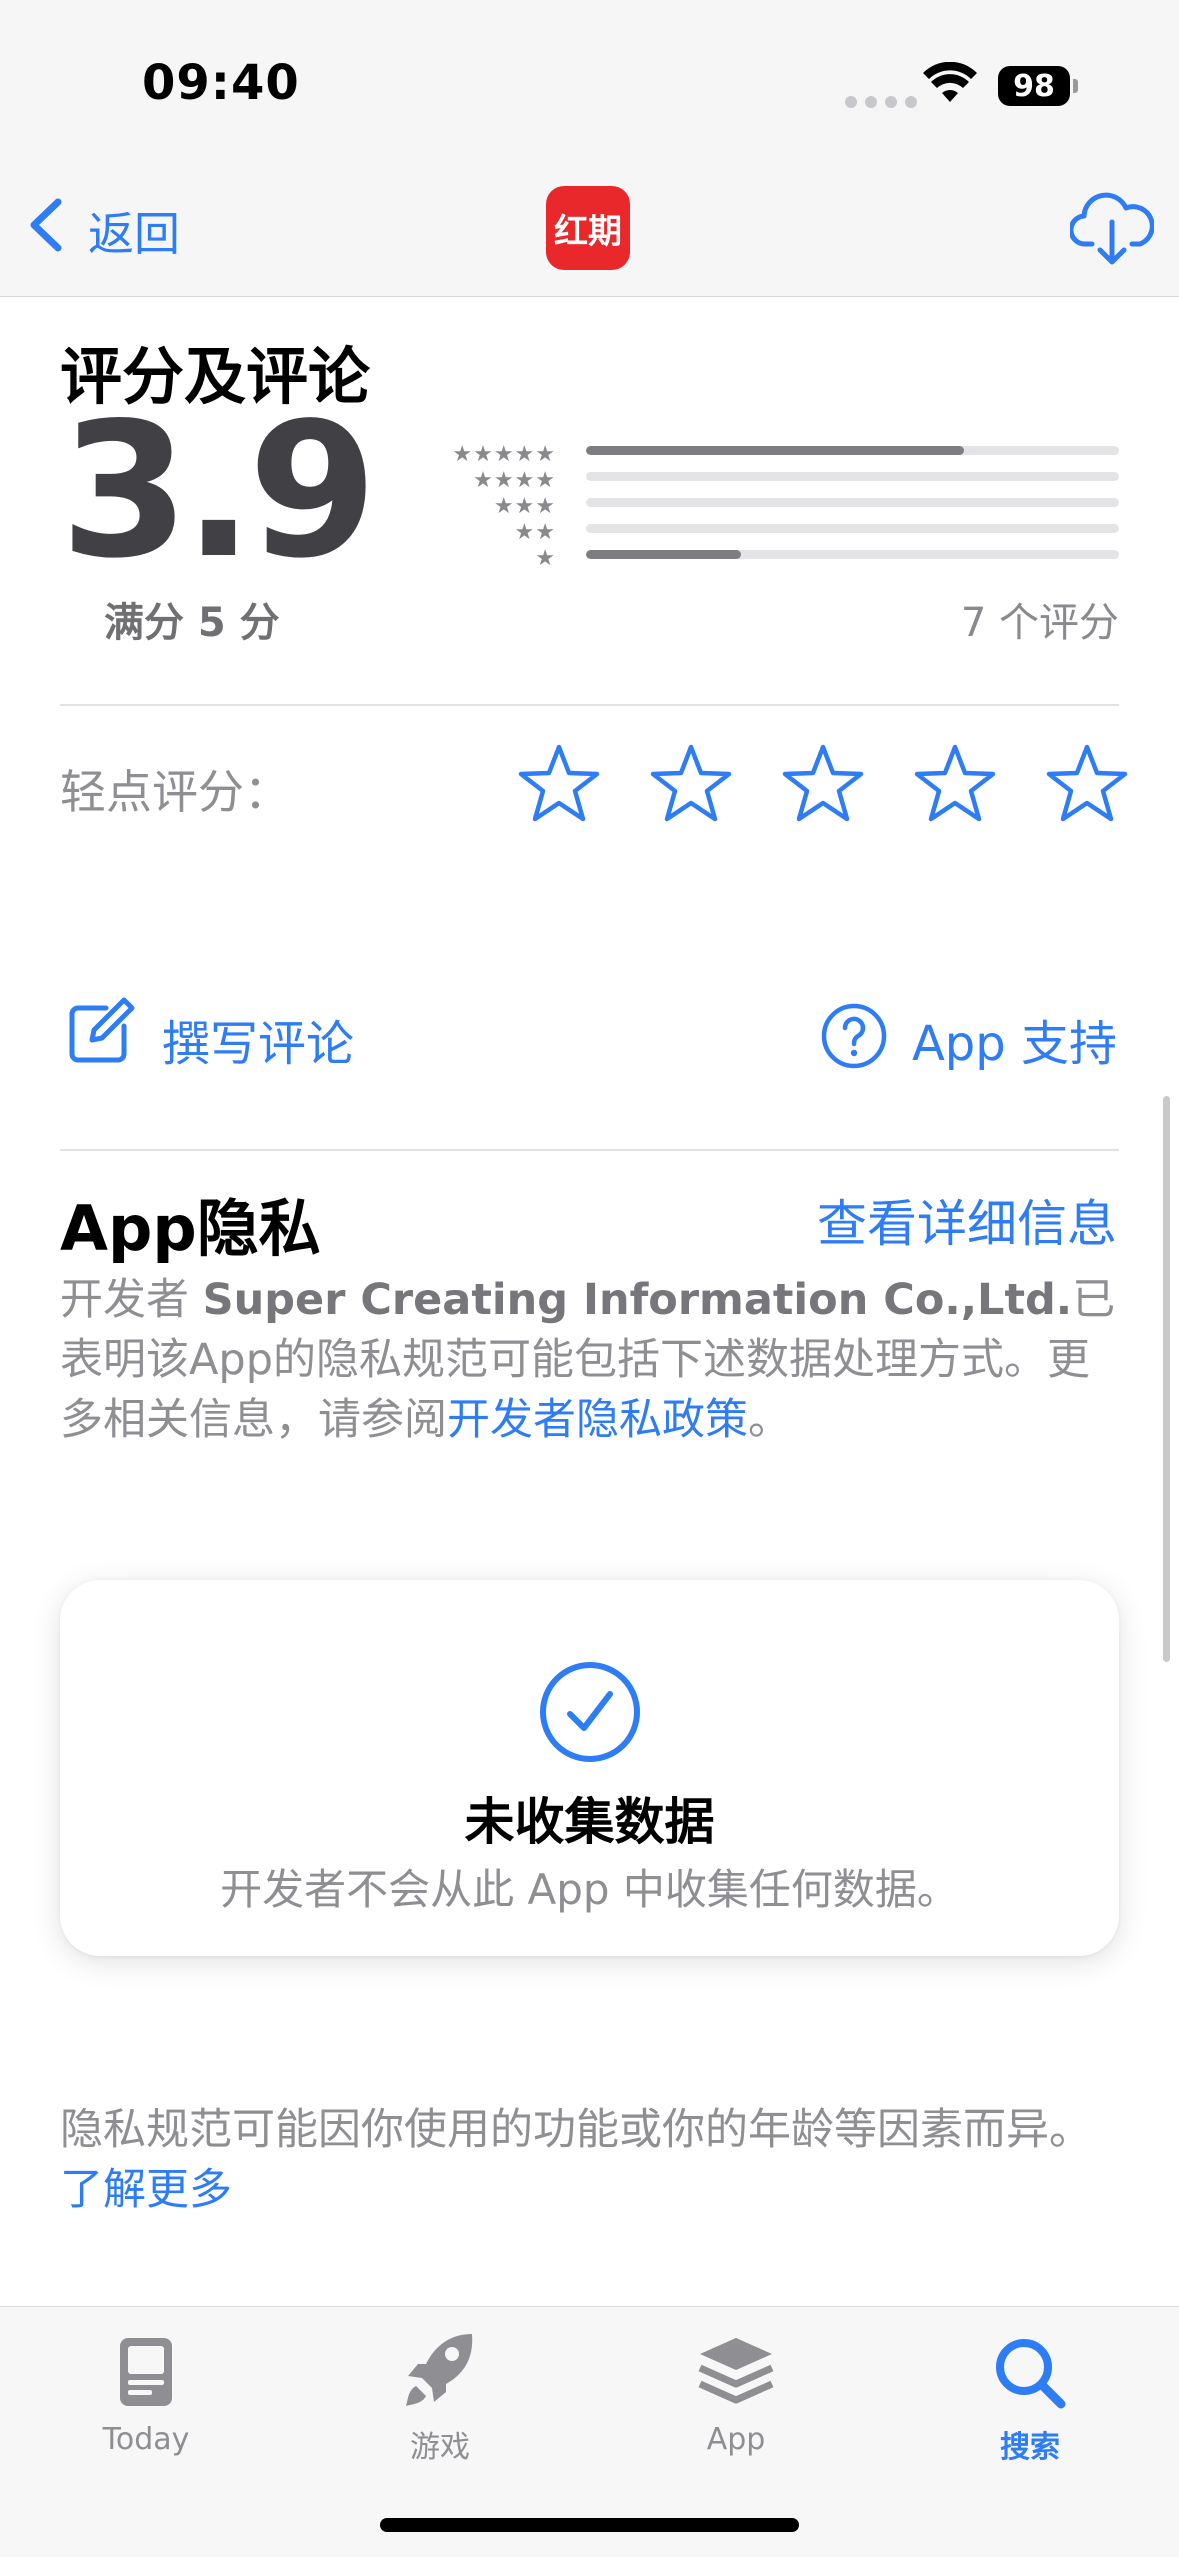  I want to click on star-level-3: ★★★, so click(524, 506).